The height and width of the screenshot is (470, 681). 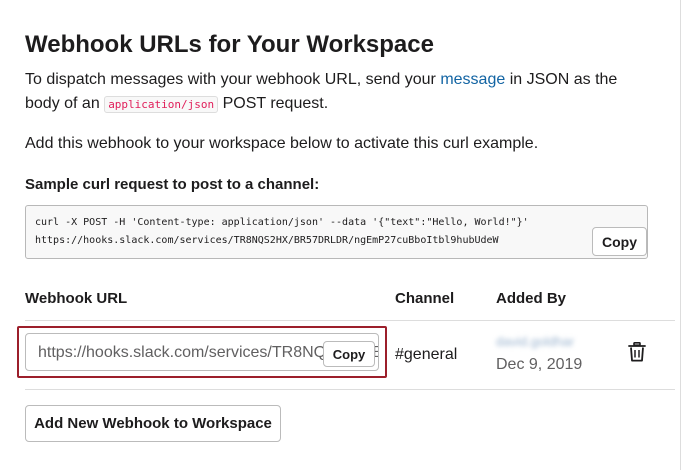 I want to click on trash-icon, so click(x=637, y=352).